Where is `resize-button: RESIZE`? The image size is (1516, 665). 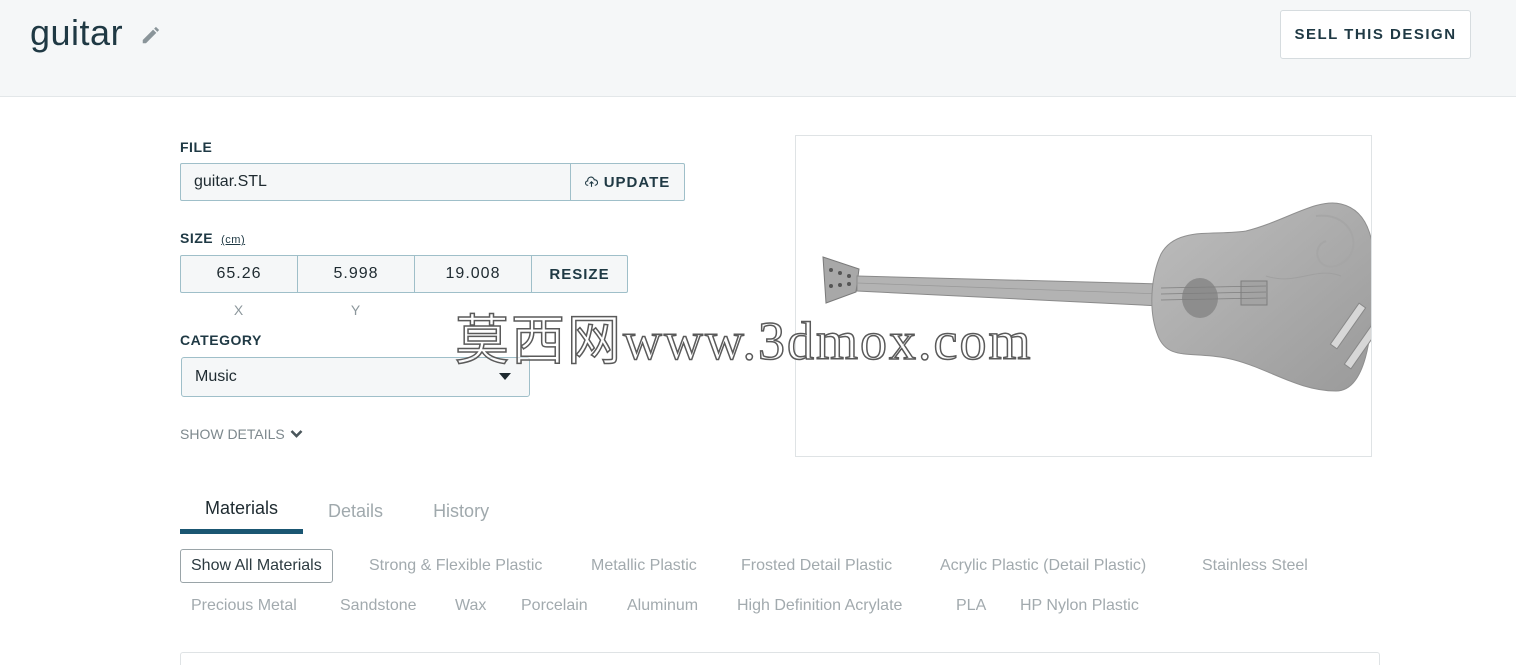
resize-button: RESIZE is located at coordinates (579, 274).